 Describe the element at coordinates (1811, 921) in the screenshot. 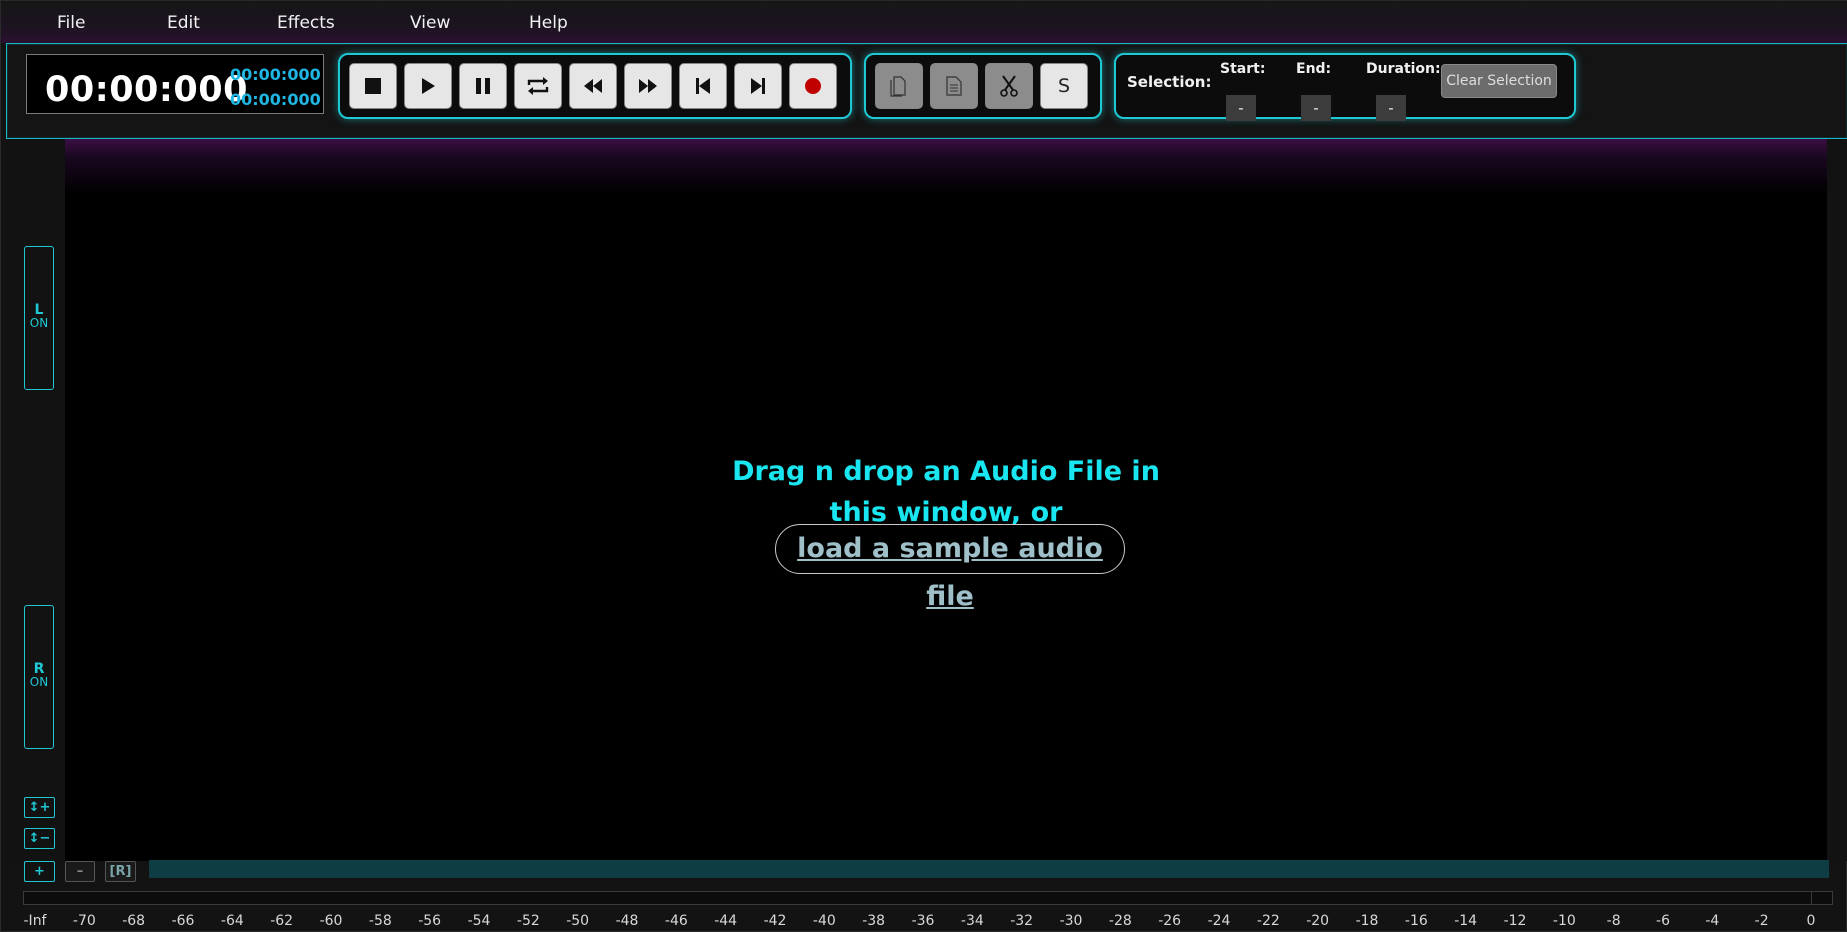

I see `meter-tick-label: 0` at that location.